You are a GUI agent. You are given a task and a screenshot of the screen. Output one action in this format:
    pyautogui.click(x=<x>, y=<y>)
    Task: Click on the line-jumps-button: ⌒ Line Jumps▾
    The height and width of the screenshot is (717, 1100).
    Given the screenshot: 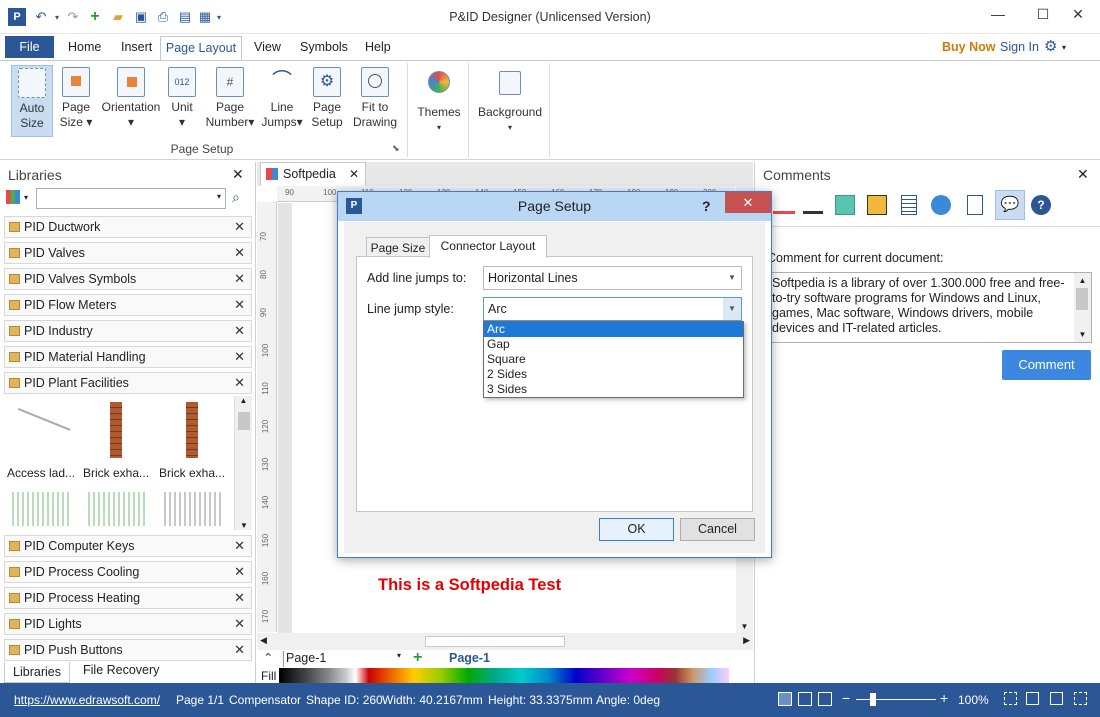 What is the action you would take?
    pyautogui.click(x=282, y=101)
    